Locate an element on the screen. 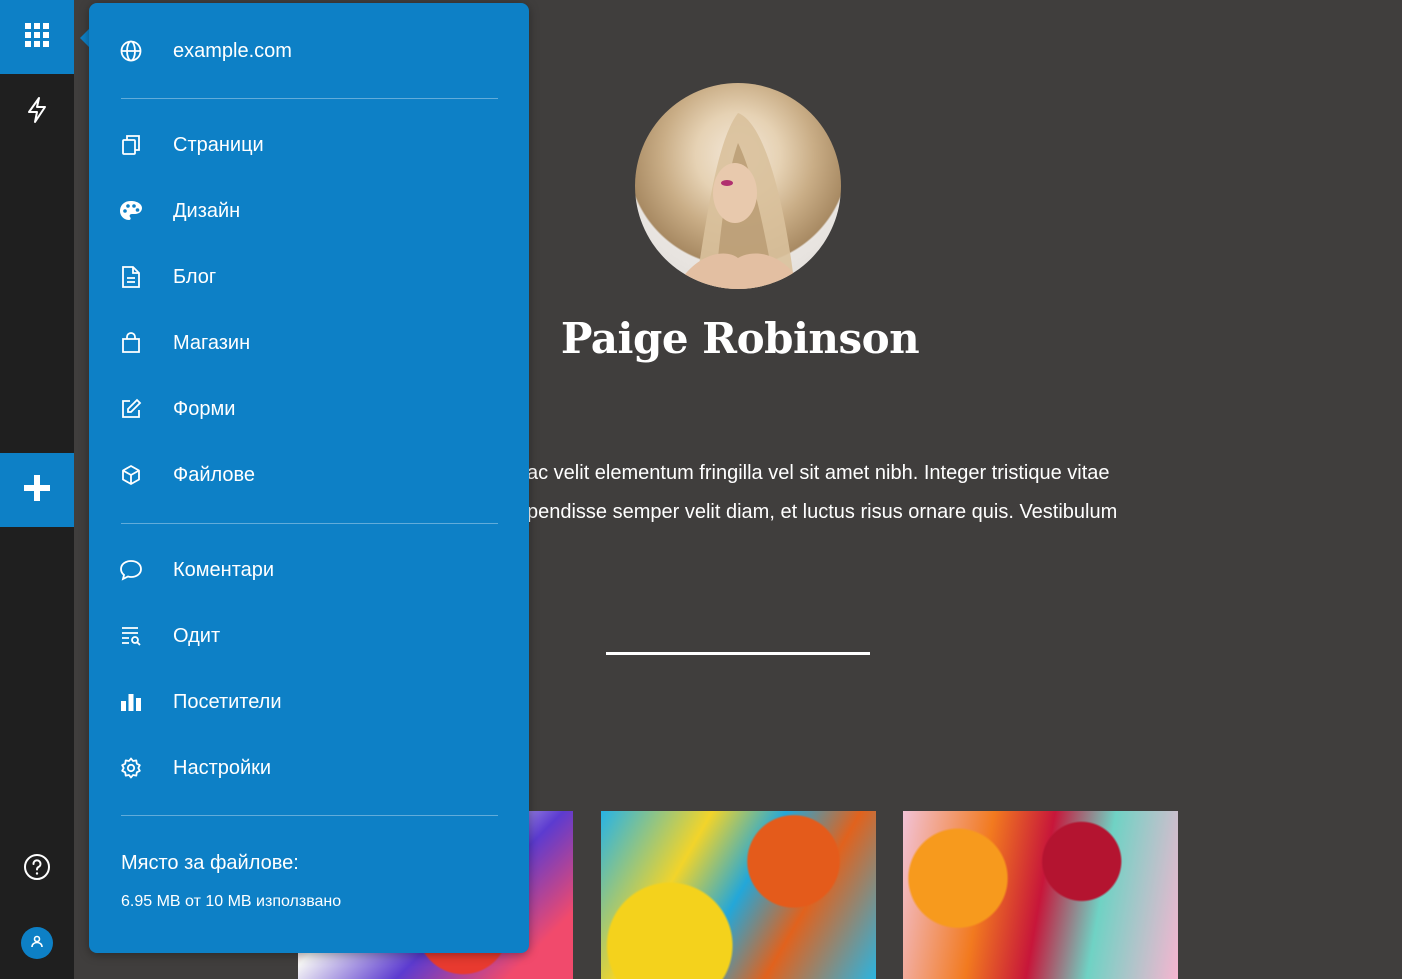 The height and width of the screenshot is (979, 1402). user-account-button is located at coordinates (37, 943).